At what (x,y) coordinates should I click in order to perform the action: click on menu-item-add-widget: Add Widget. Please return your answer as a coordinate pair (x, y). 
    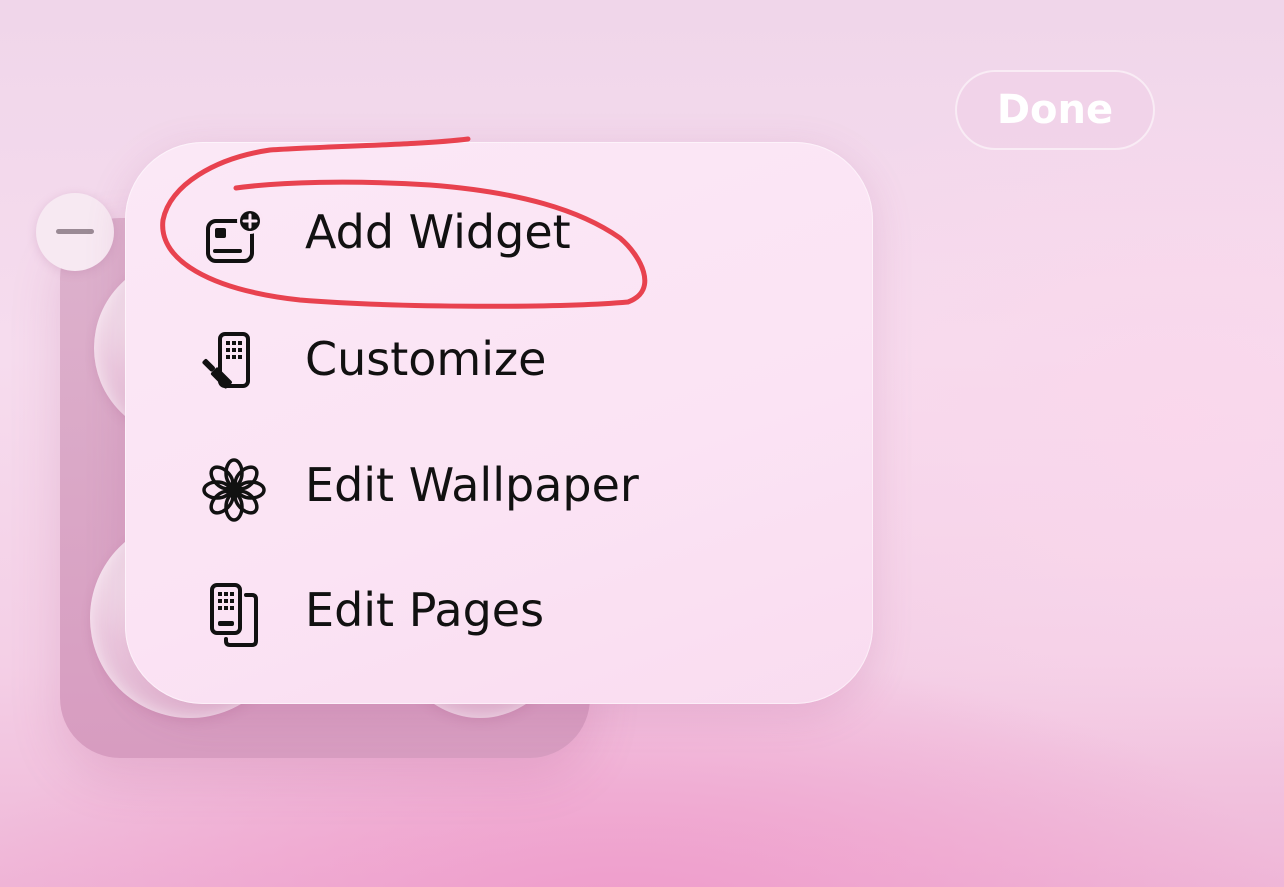
    Looking at the image, I should click on (499, 232).